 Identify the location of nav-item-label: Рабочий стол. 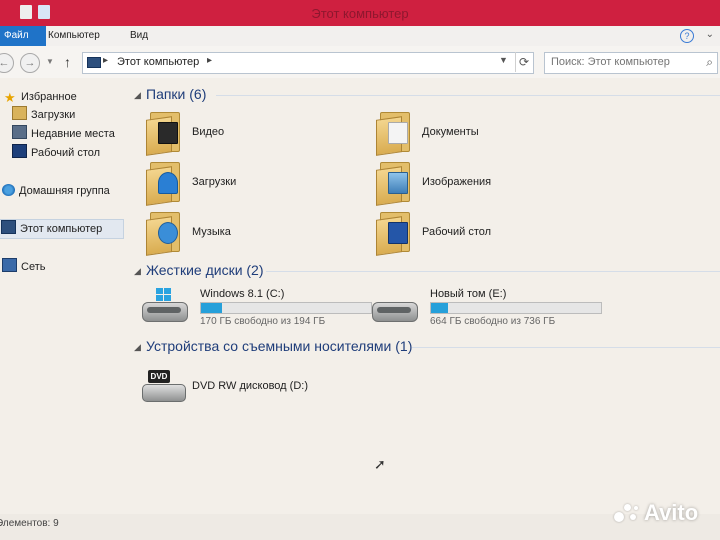
(66, 153).